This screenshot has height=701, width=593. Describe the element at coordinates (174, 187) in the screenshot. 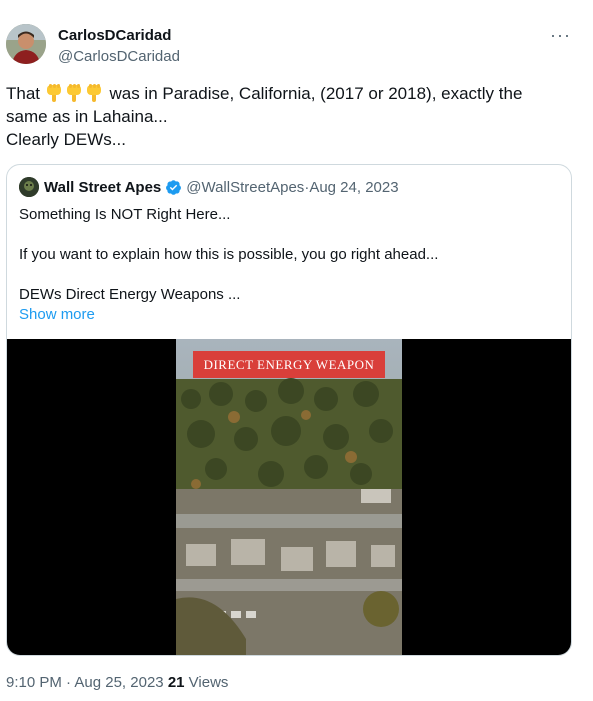

I see `verified-badge-icon` at that location.